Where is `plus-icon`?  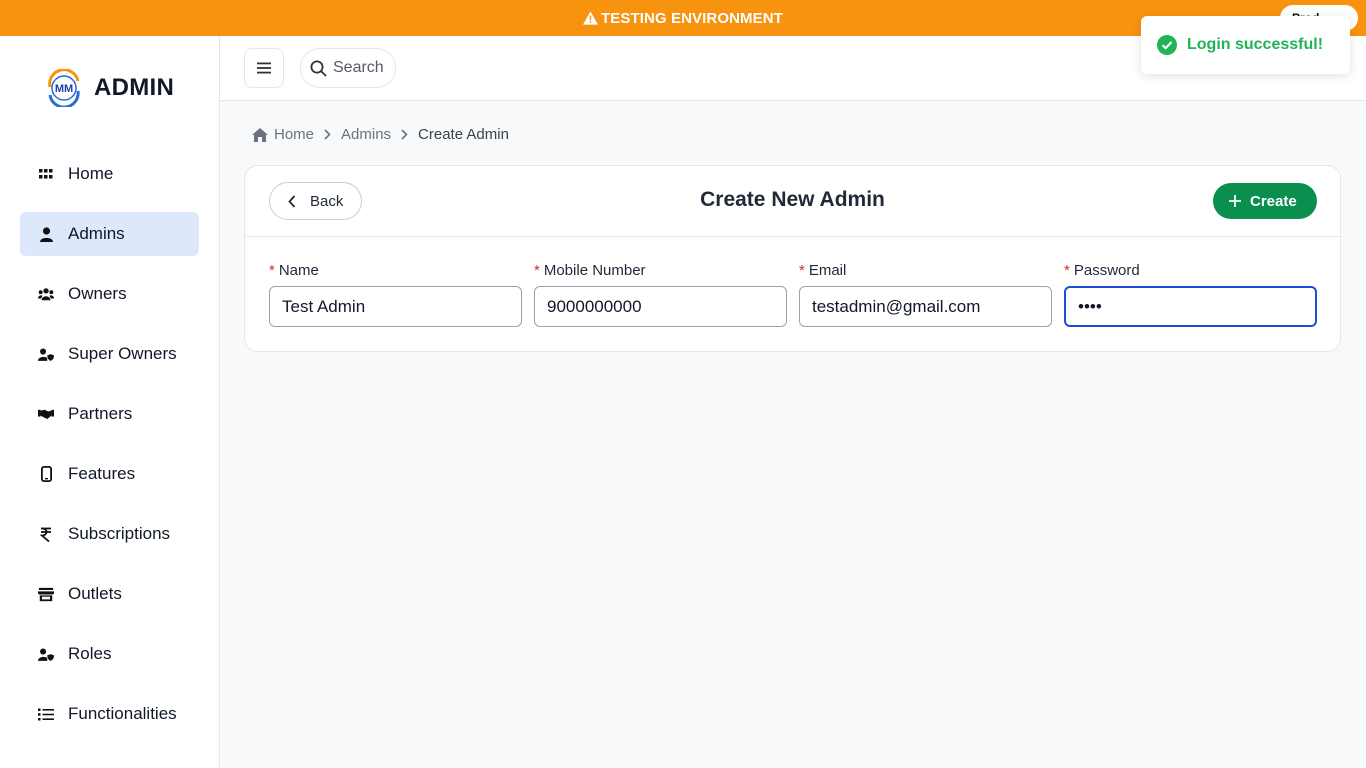
plus-icon is located at coordinates (1235, 201).